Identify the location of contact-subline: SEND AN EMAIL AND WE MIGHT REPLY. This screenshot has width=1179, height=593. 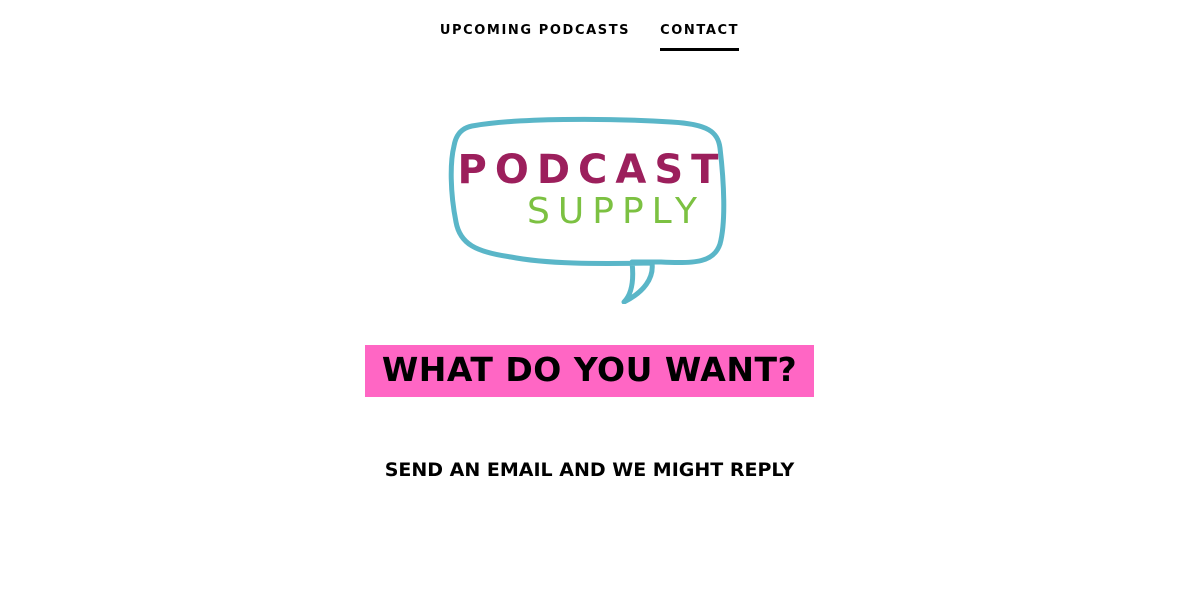
(589, 470).